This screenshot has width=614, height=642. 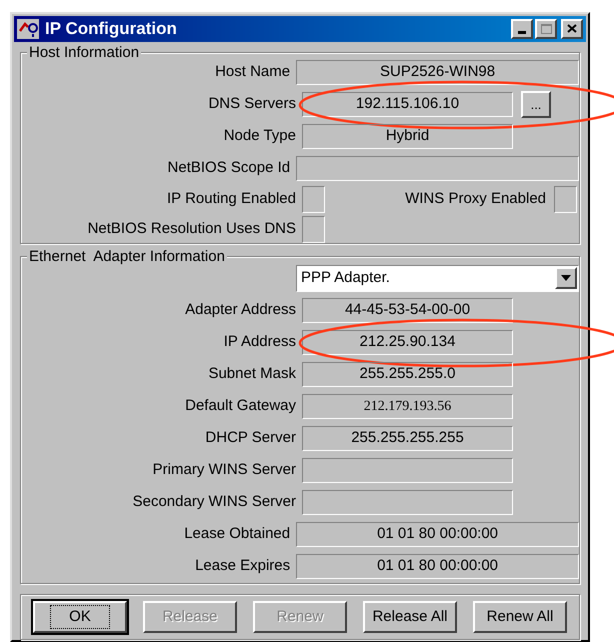 I want to click on value-field: SUP2526-WIN98, so click(x=437, y=73).